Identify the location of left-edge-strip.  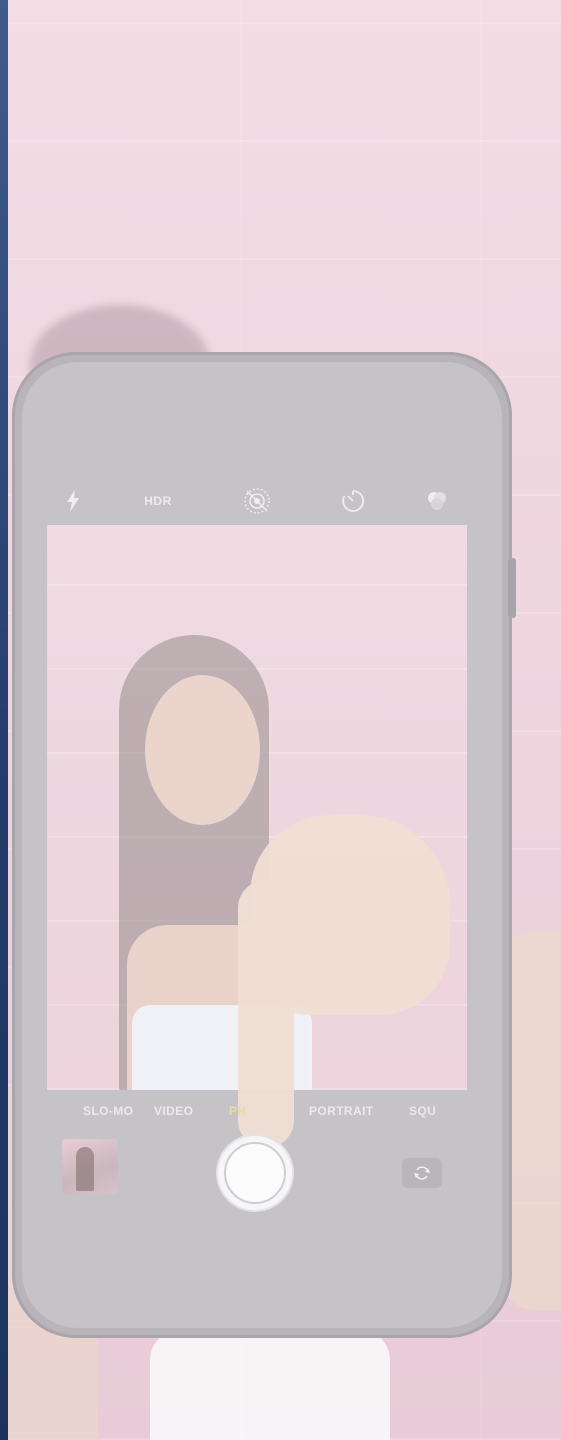
(4, 720).